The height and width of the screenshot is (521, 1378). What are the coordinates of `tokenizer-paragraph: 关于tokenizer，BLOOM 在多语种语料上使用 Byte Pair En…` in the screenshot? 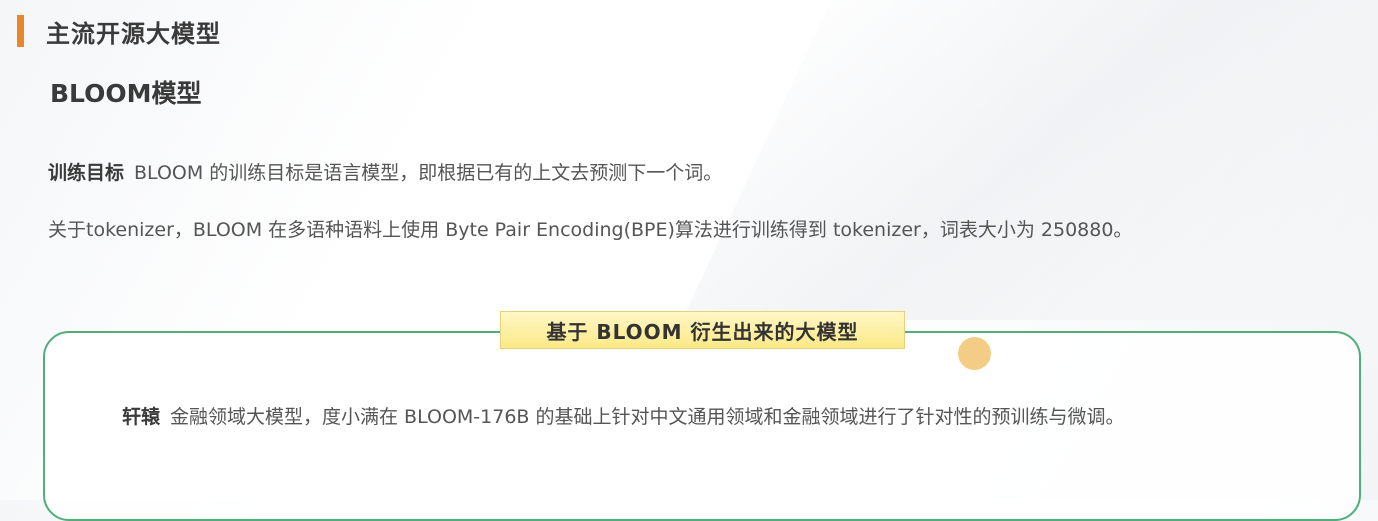 It's located at (590, 230).